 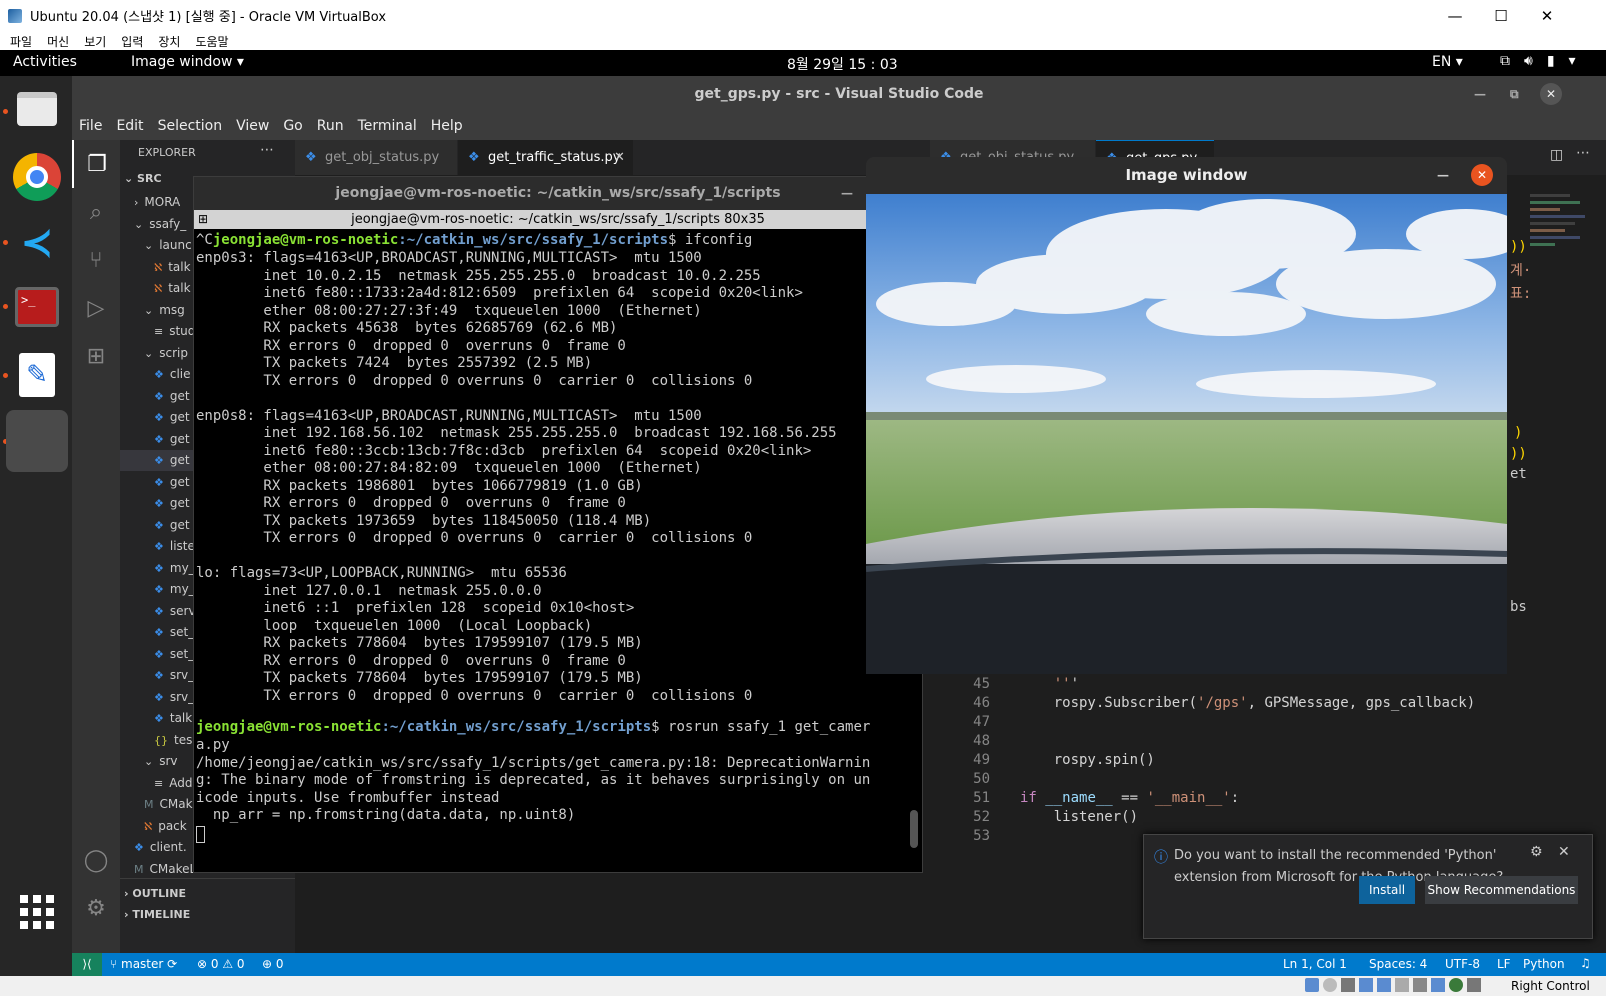 I want to click on vbox-menu-input: 입력, so click(x=132, y=41).